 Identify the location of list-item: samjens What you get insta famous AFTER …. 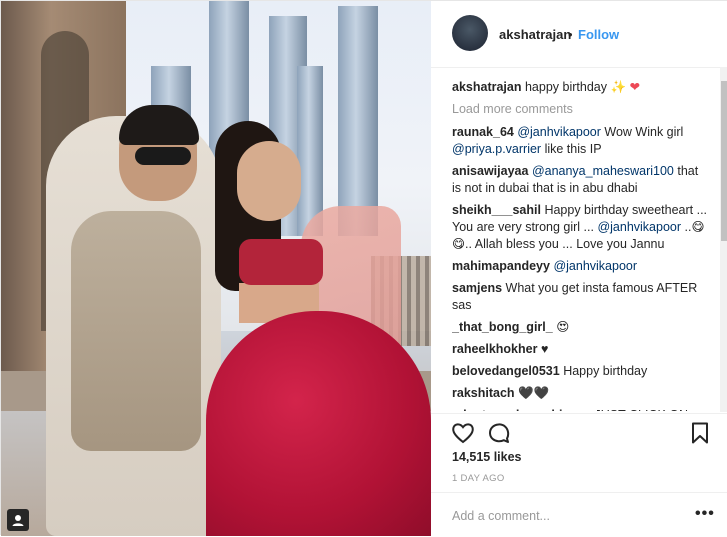
(581, 297).